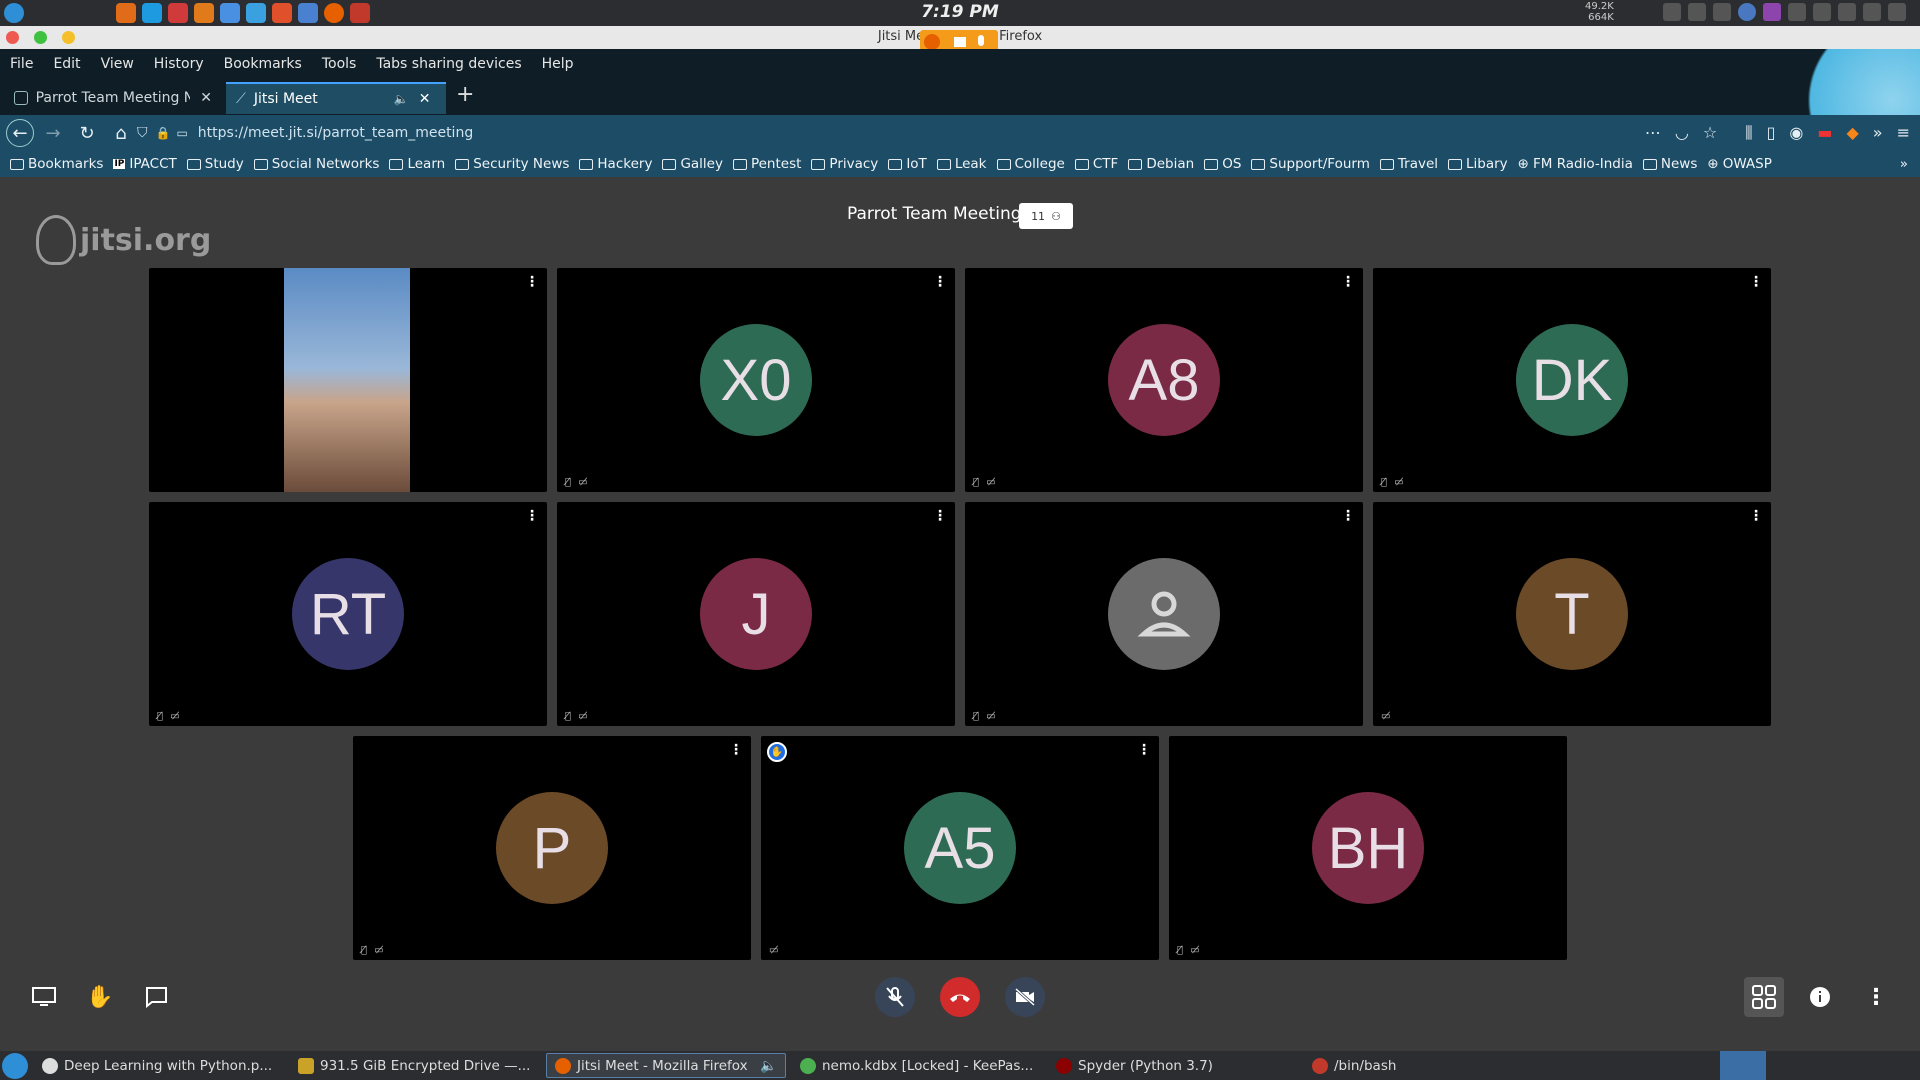  What do you see at coordinates (40, 37) in the screenshot?
I see `maximize-window-button` at bounding box center [40, 37].